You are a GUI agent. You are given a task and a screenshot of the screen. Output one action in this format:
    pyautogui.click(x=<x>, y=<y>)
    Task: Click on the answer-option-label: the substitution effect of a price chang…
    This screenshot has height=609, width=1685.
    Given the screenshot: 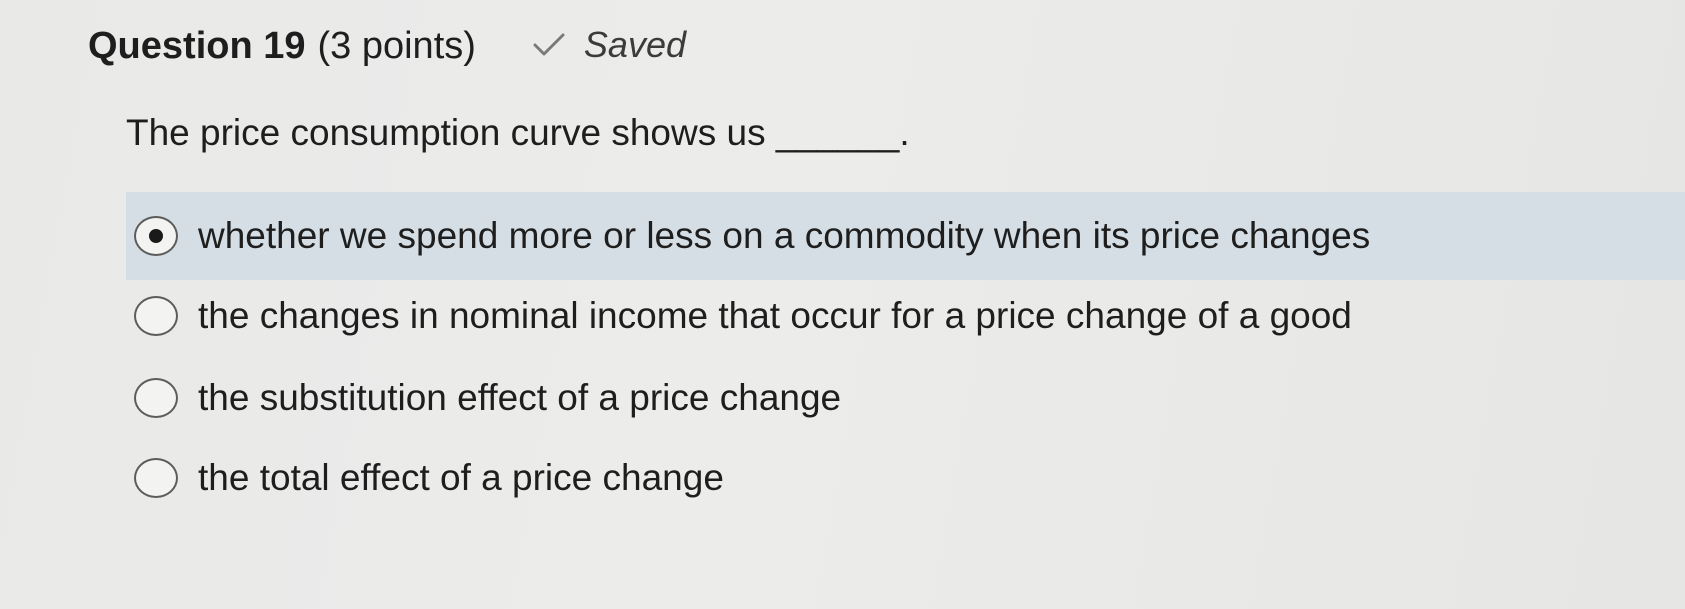 What is the action you would take?
    pyautogui.click(x=520, y=397)
    